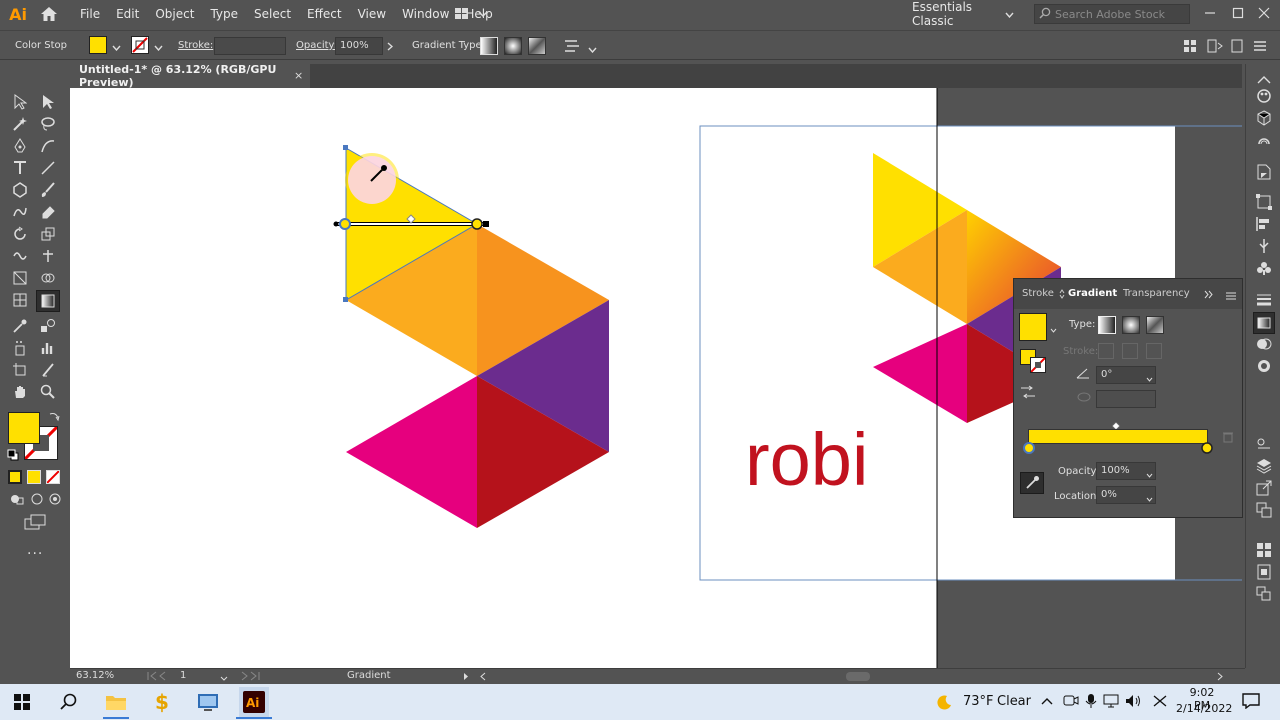 This screenshot has height=720, width=1280. I want to click on edit-toolbar-icon: ···, so click(35, 554).